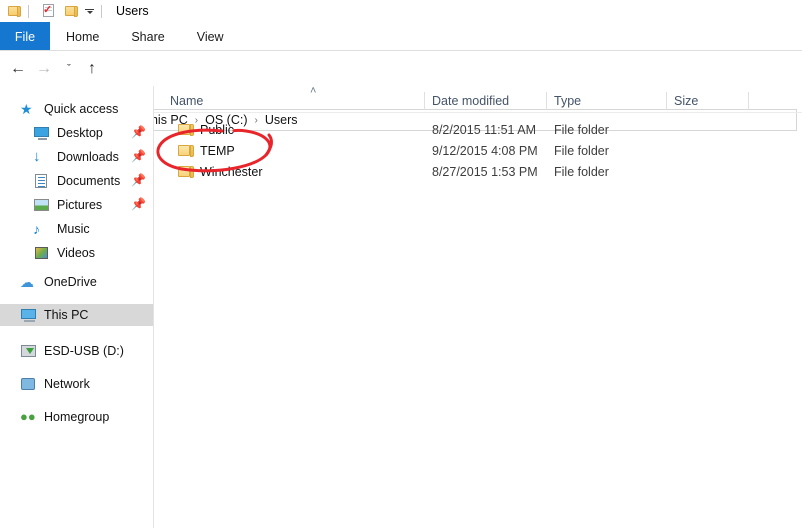 The image size is (802, 528). Describe the element at coordinates (26, 109) in the screenshot. I see `star-icon: ★` at that location.